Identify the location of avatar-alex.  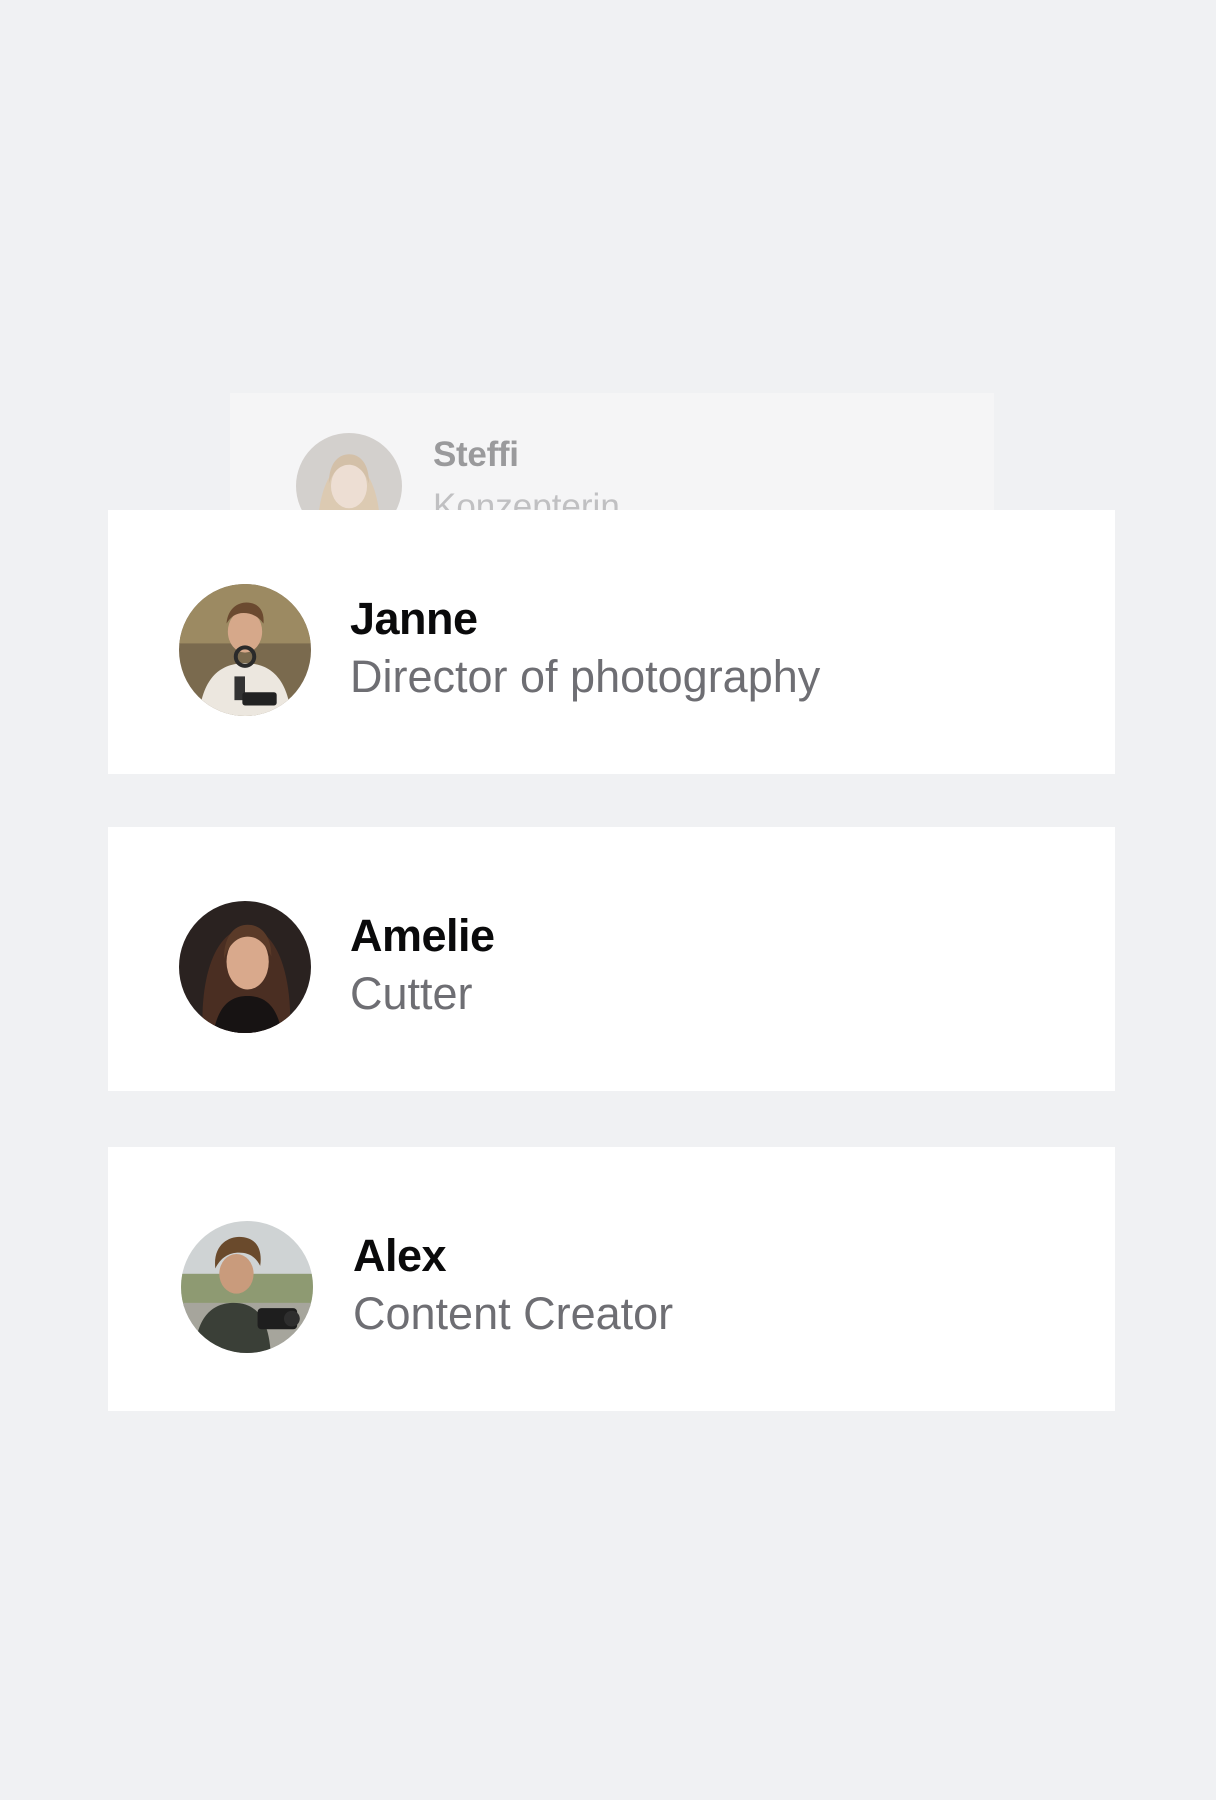
(247, 1287).